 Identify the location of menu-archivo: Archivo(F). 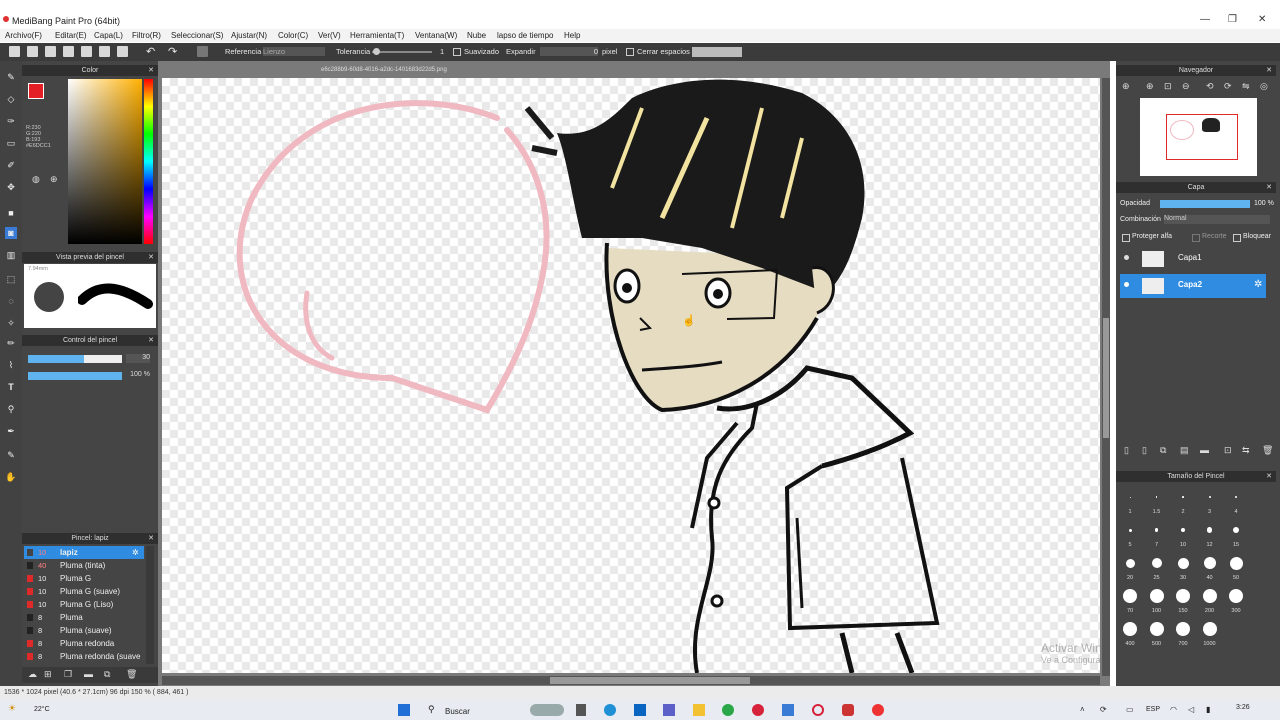
(23, 35).